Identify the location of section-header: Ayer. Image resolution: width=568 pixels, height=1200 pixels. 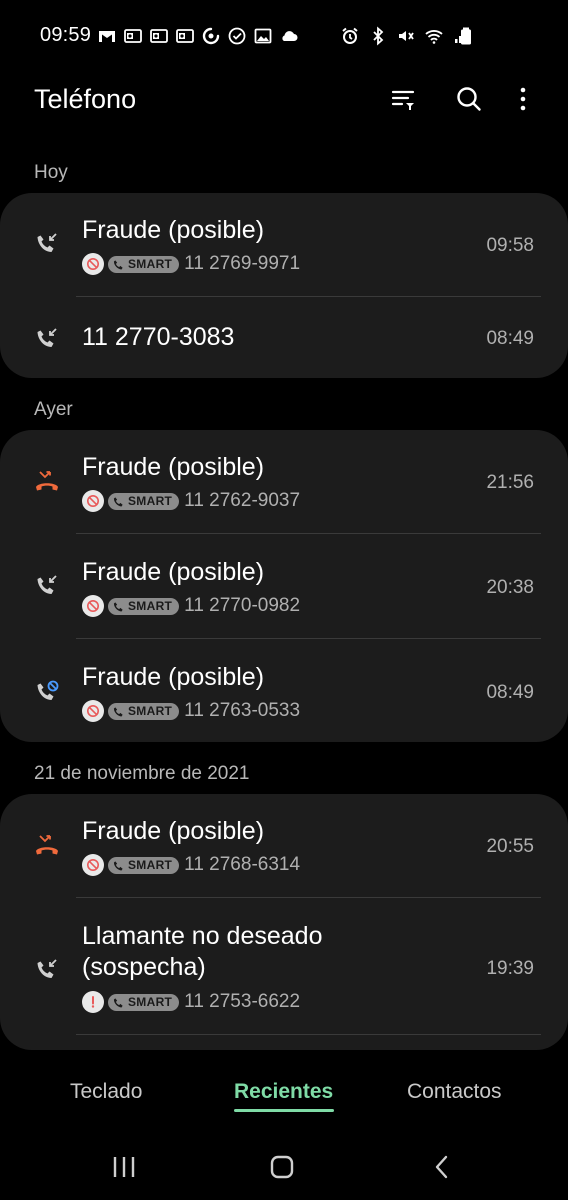
(53, 409).